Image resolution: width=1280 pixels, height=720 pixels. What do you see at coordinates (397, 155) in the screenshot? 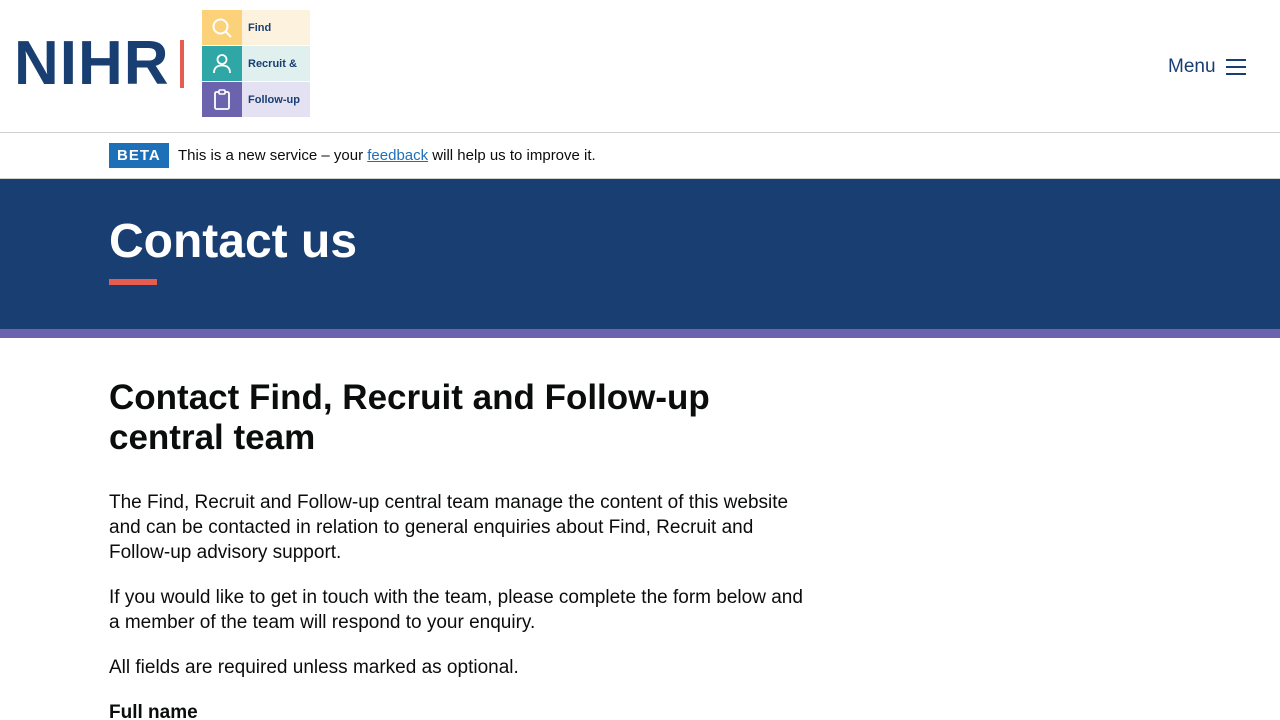
I see `feedback-link: feedback` at bounding box center [397, 155].